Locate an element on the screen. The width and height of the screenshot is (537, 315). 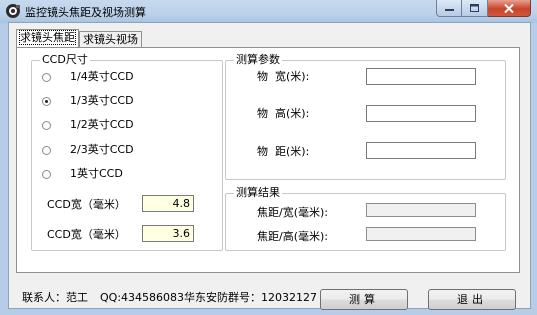
radio-label: 1英寸CCD is located at coordinates (96, 173).